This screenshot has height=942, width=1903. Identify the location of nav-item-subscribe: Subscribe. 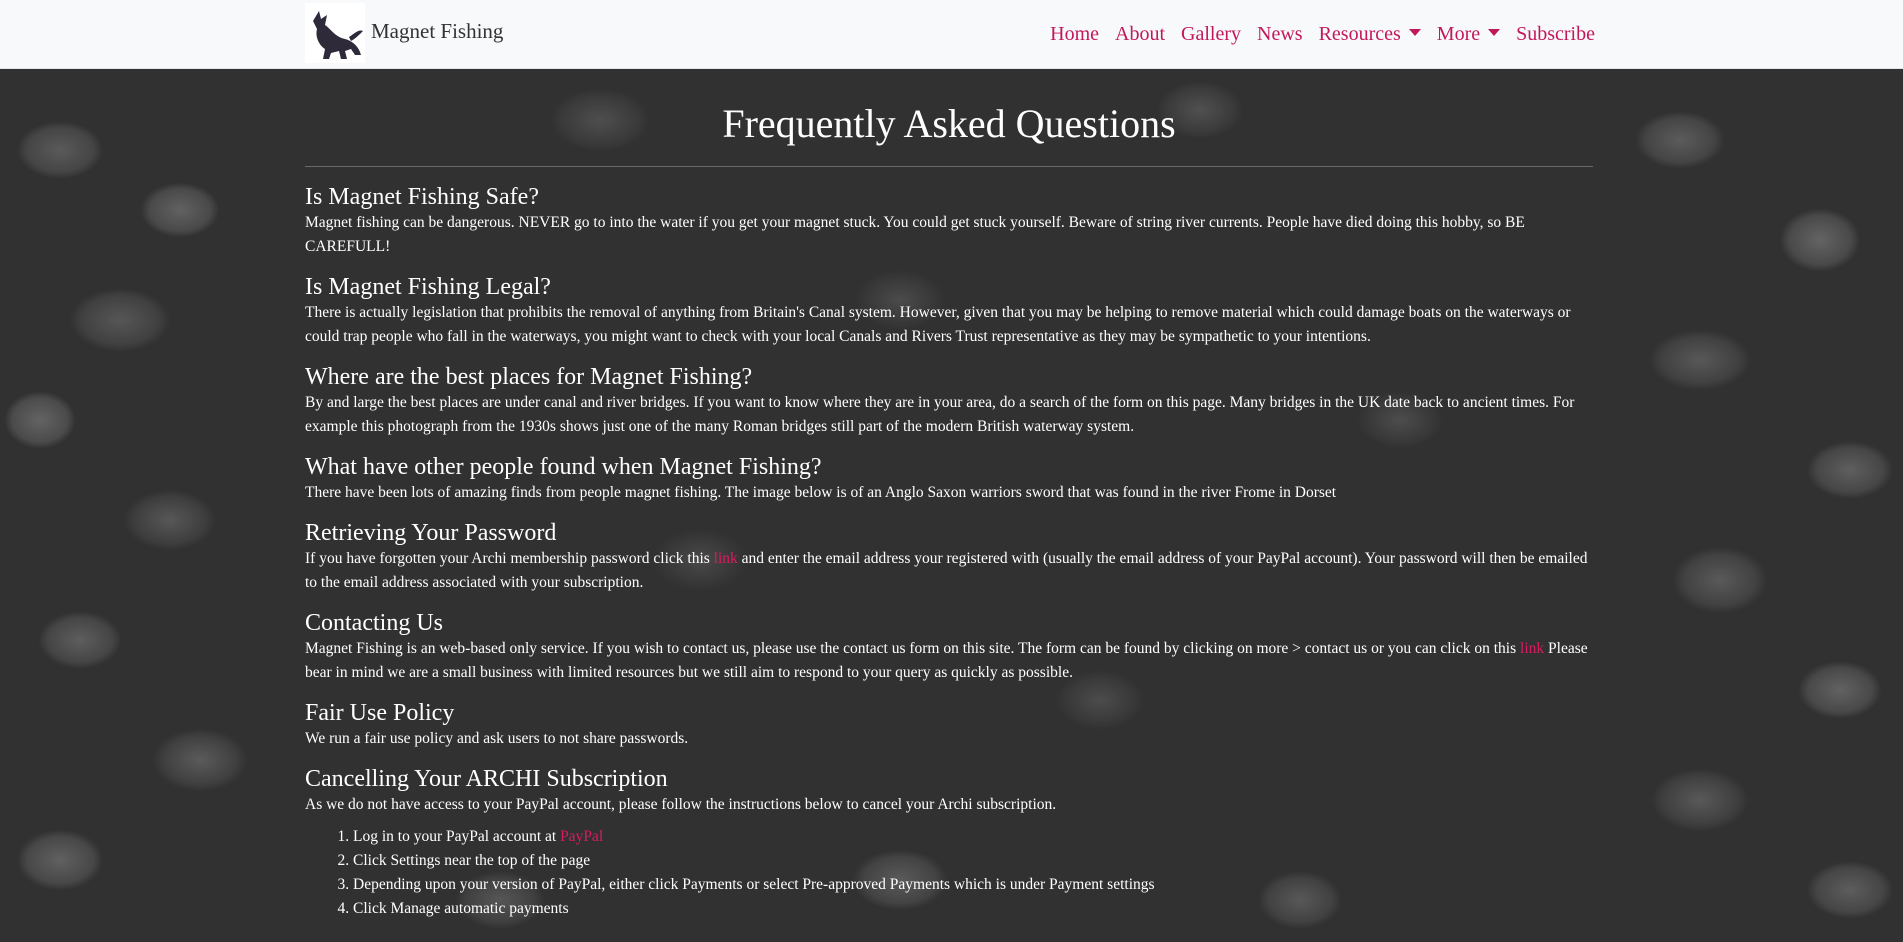
(1555, 34).